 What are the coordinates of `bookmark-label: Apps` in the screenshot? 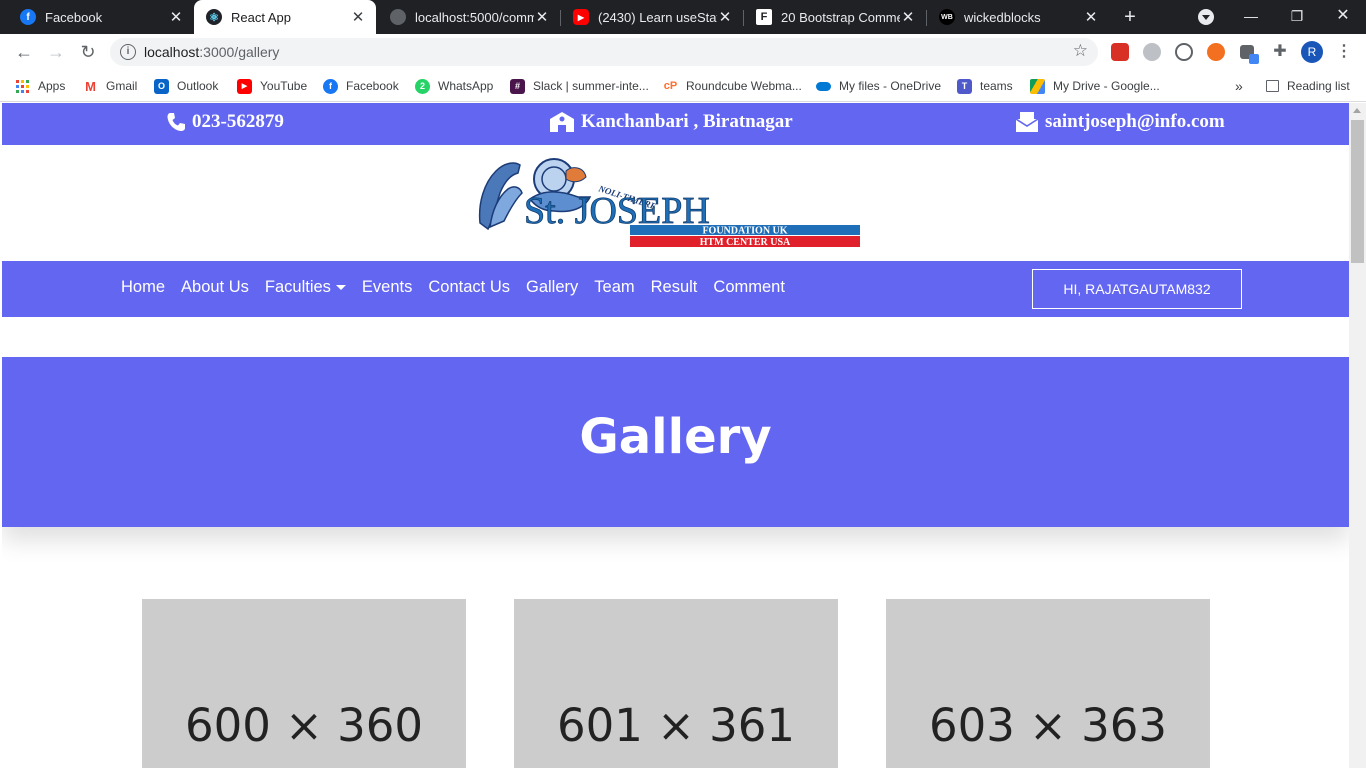 It's located at (52, 86).